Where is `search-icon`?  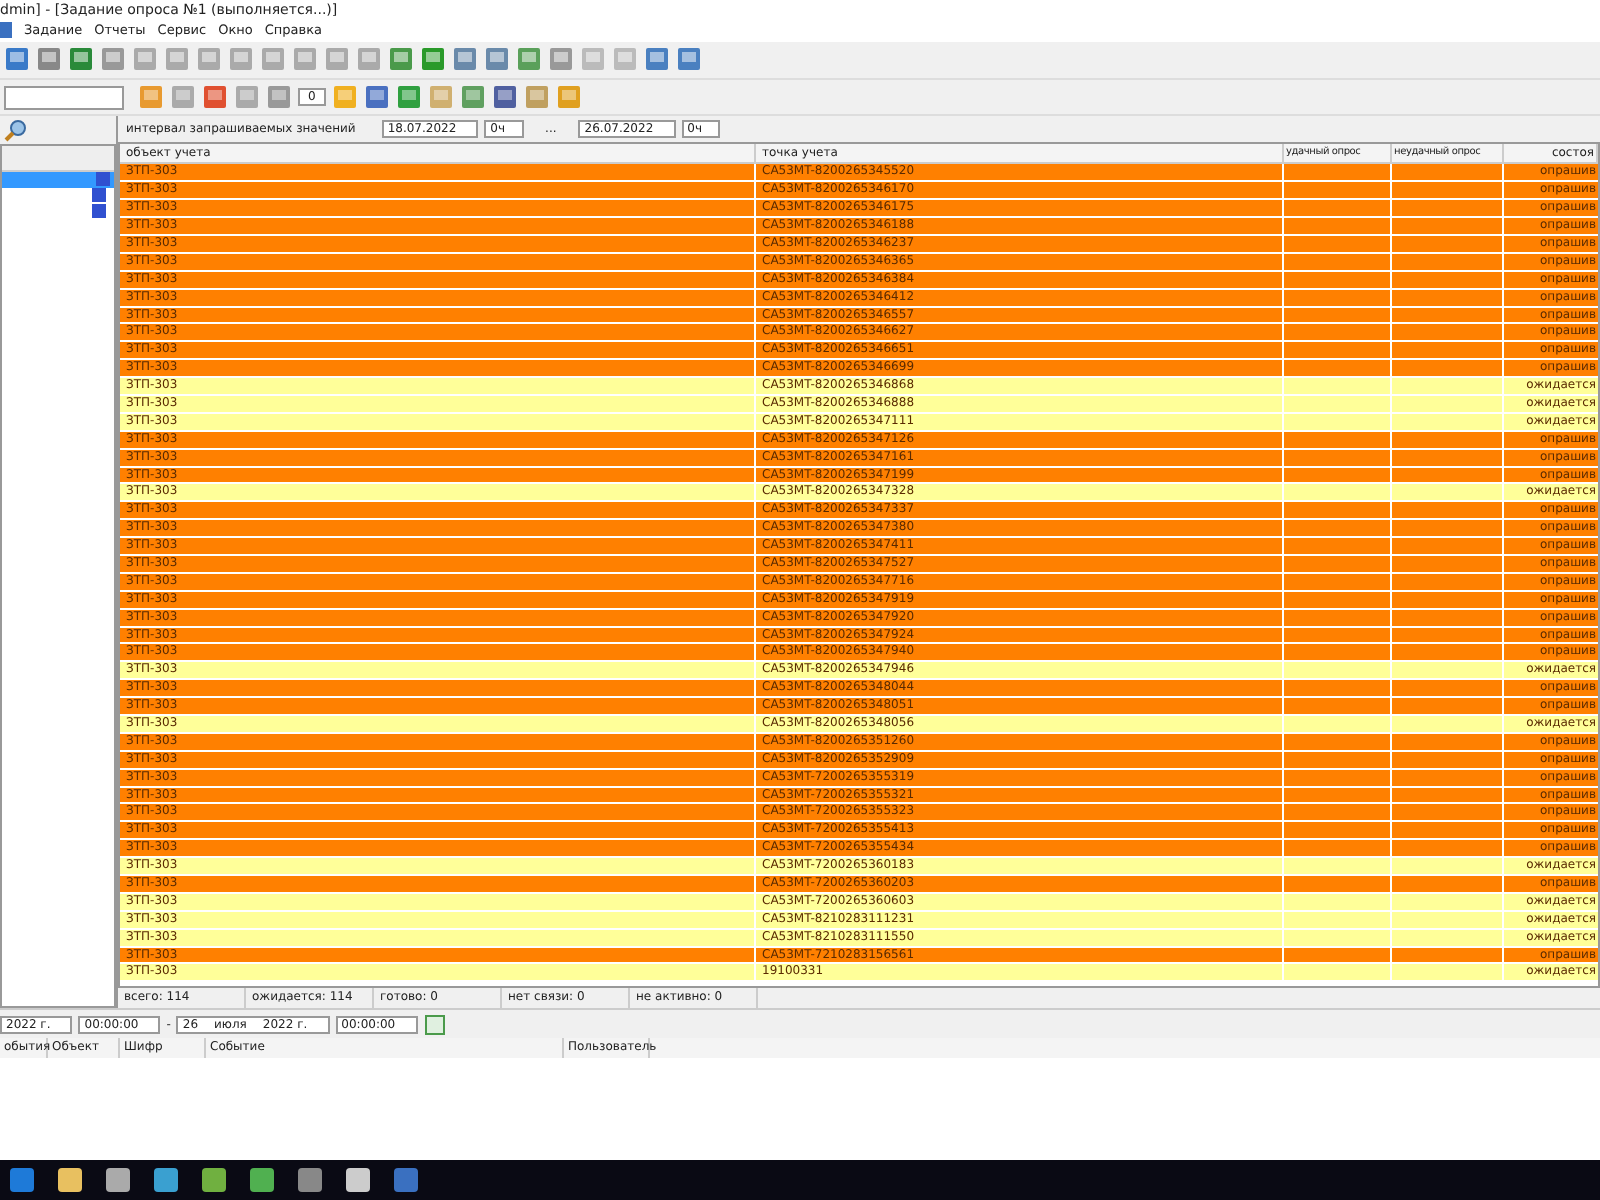 search-icon is located at coordinates (16, 130).